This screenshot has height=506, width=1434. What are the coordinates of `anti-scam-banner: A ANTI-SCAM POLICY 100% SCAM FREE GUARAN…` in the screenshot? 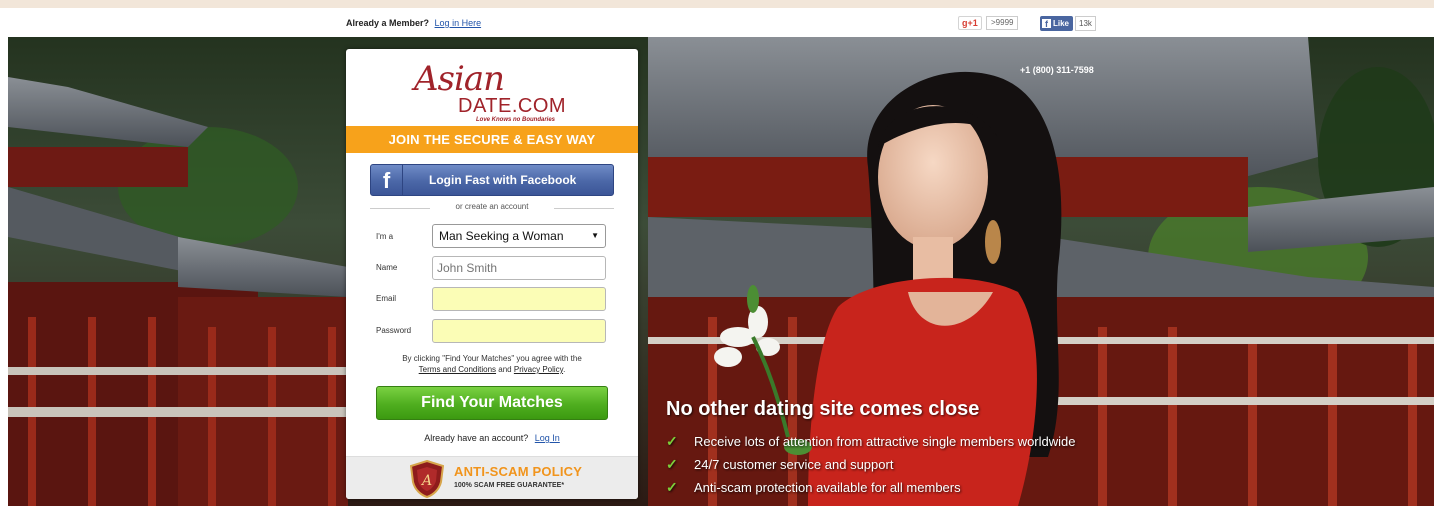 It's located at (492, 477).